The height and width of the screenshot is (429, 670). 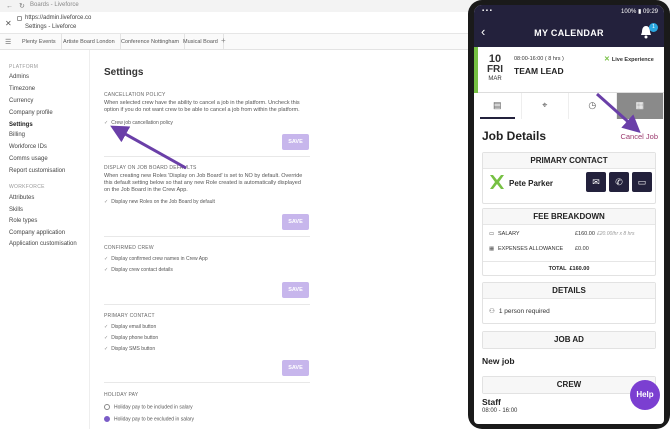 What do you see at coordinates (653, 27) in the screenshot?
I see `notification-badge: 1` at bounding box center [653, 27].